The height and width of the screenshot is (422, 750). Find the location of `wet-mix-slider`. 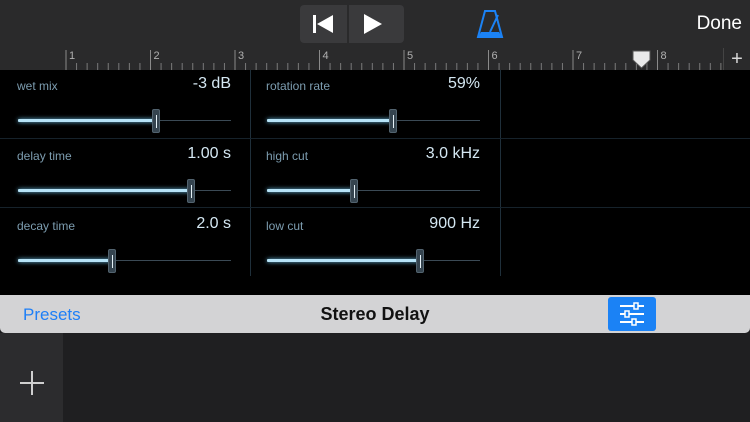

wet-mix-slider is located at coordinates (124, 121).